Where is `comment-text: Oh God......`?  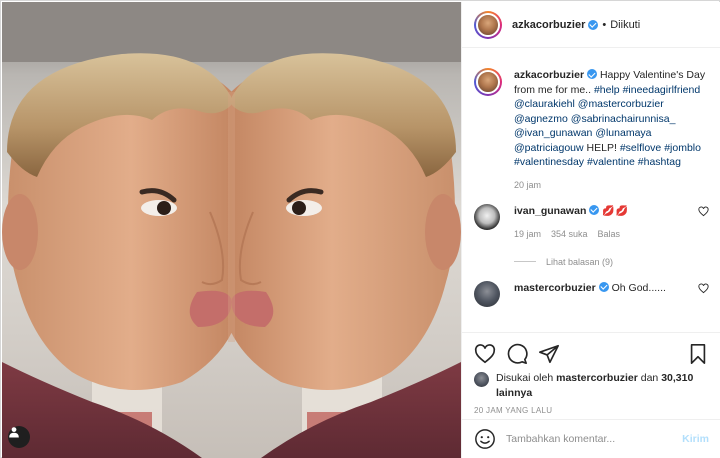 comment-text: Oh God...... is located at coordinates (638, 287).